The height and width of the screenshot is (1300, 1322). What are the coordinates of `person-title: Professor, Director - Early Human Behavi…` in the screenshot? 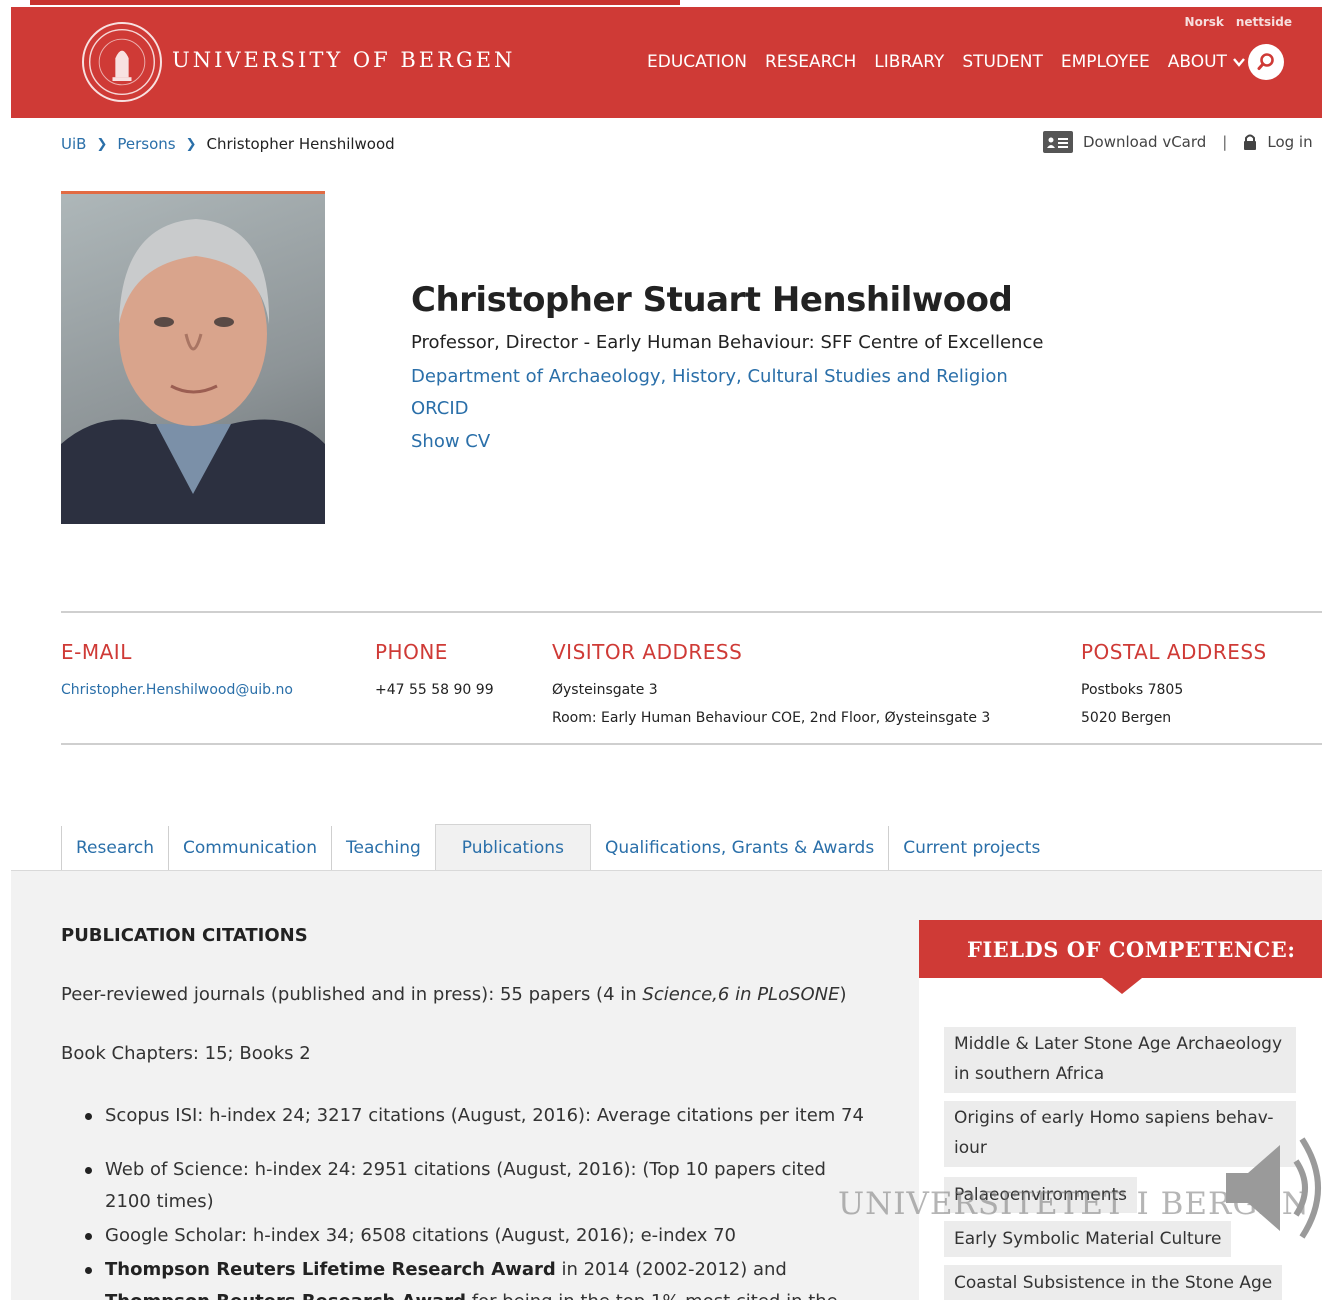 It's located at (727, 342).